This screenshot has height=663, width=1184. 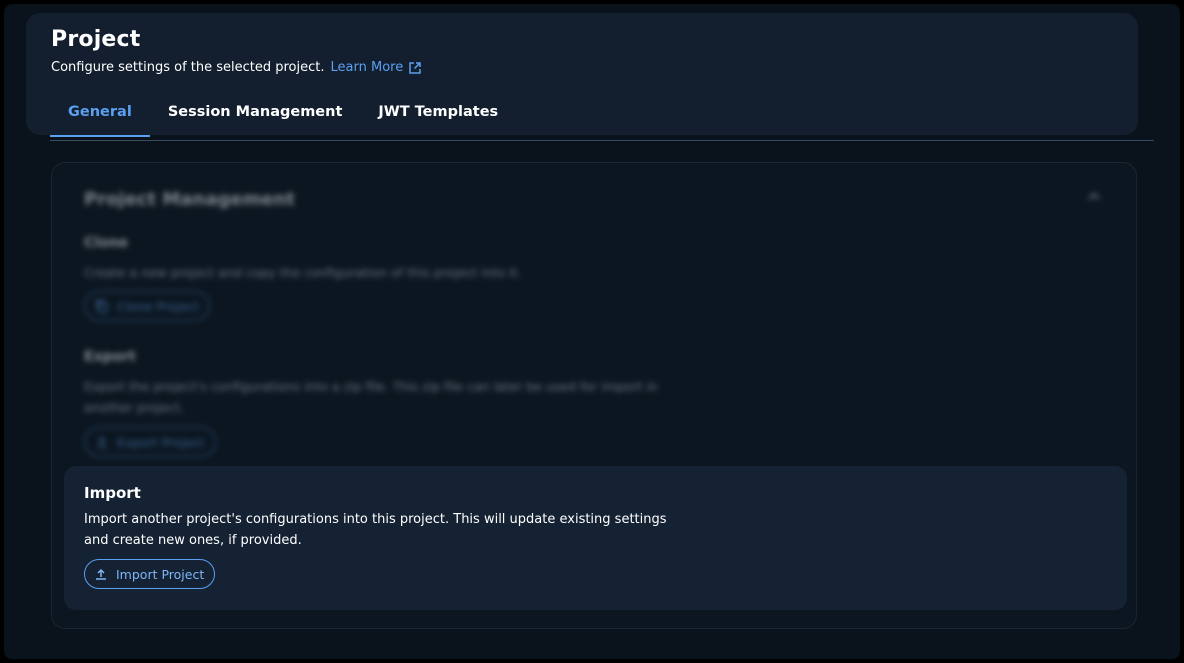 What do you see at coordinates (160, 574) in the screenshot?
I see `import-project-label: Import Project` at bounding box center [160, 574].